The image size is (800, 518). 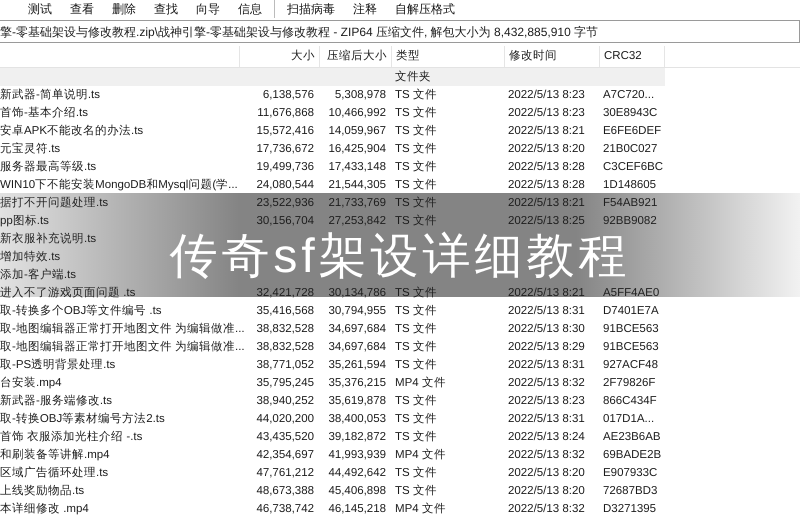 I want to click on file-name: 本详细修改 .mp4, so click(x=44, y=509).